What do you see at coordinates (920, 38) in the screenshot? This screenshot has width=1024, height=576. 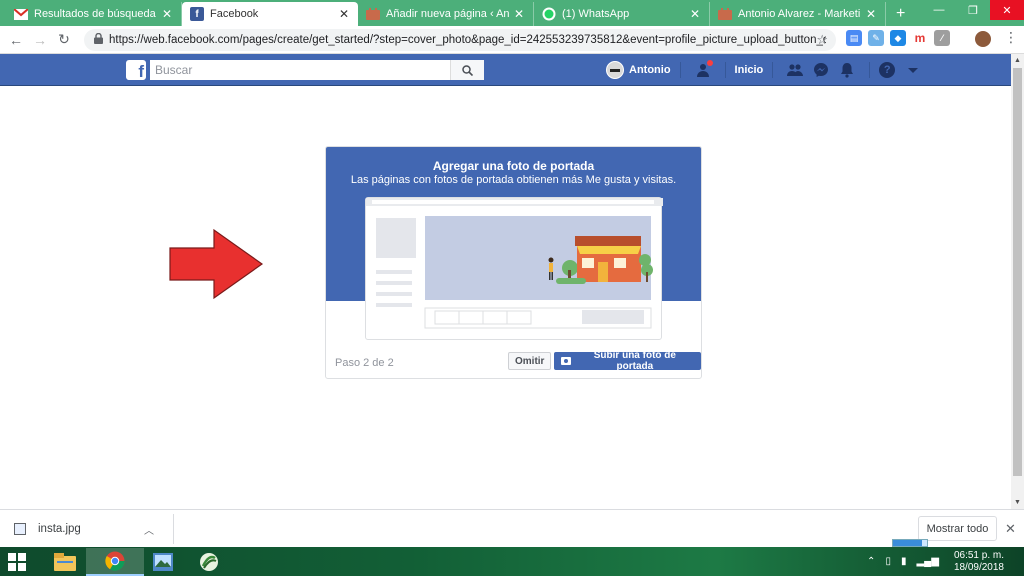 I see `extension-icon: m` at bounding box center [920, 38].